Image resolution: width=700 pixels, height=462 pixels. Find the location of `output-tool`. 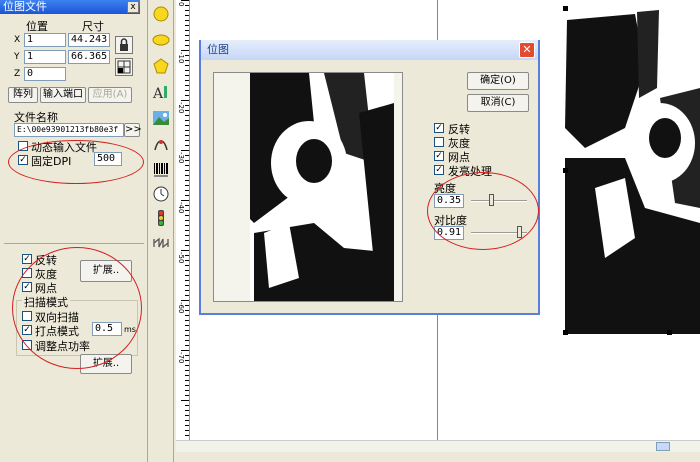

output-tool is located at coordinates (161, 243).